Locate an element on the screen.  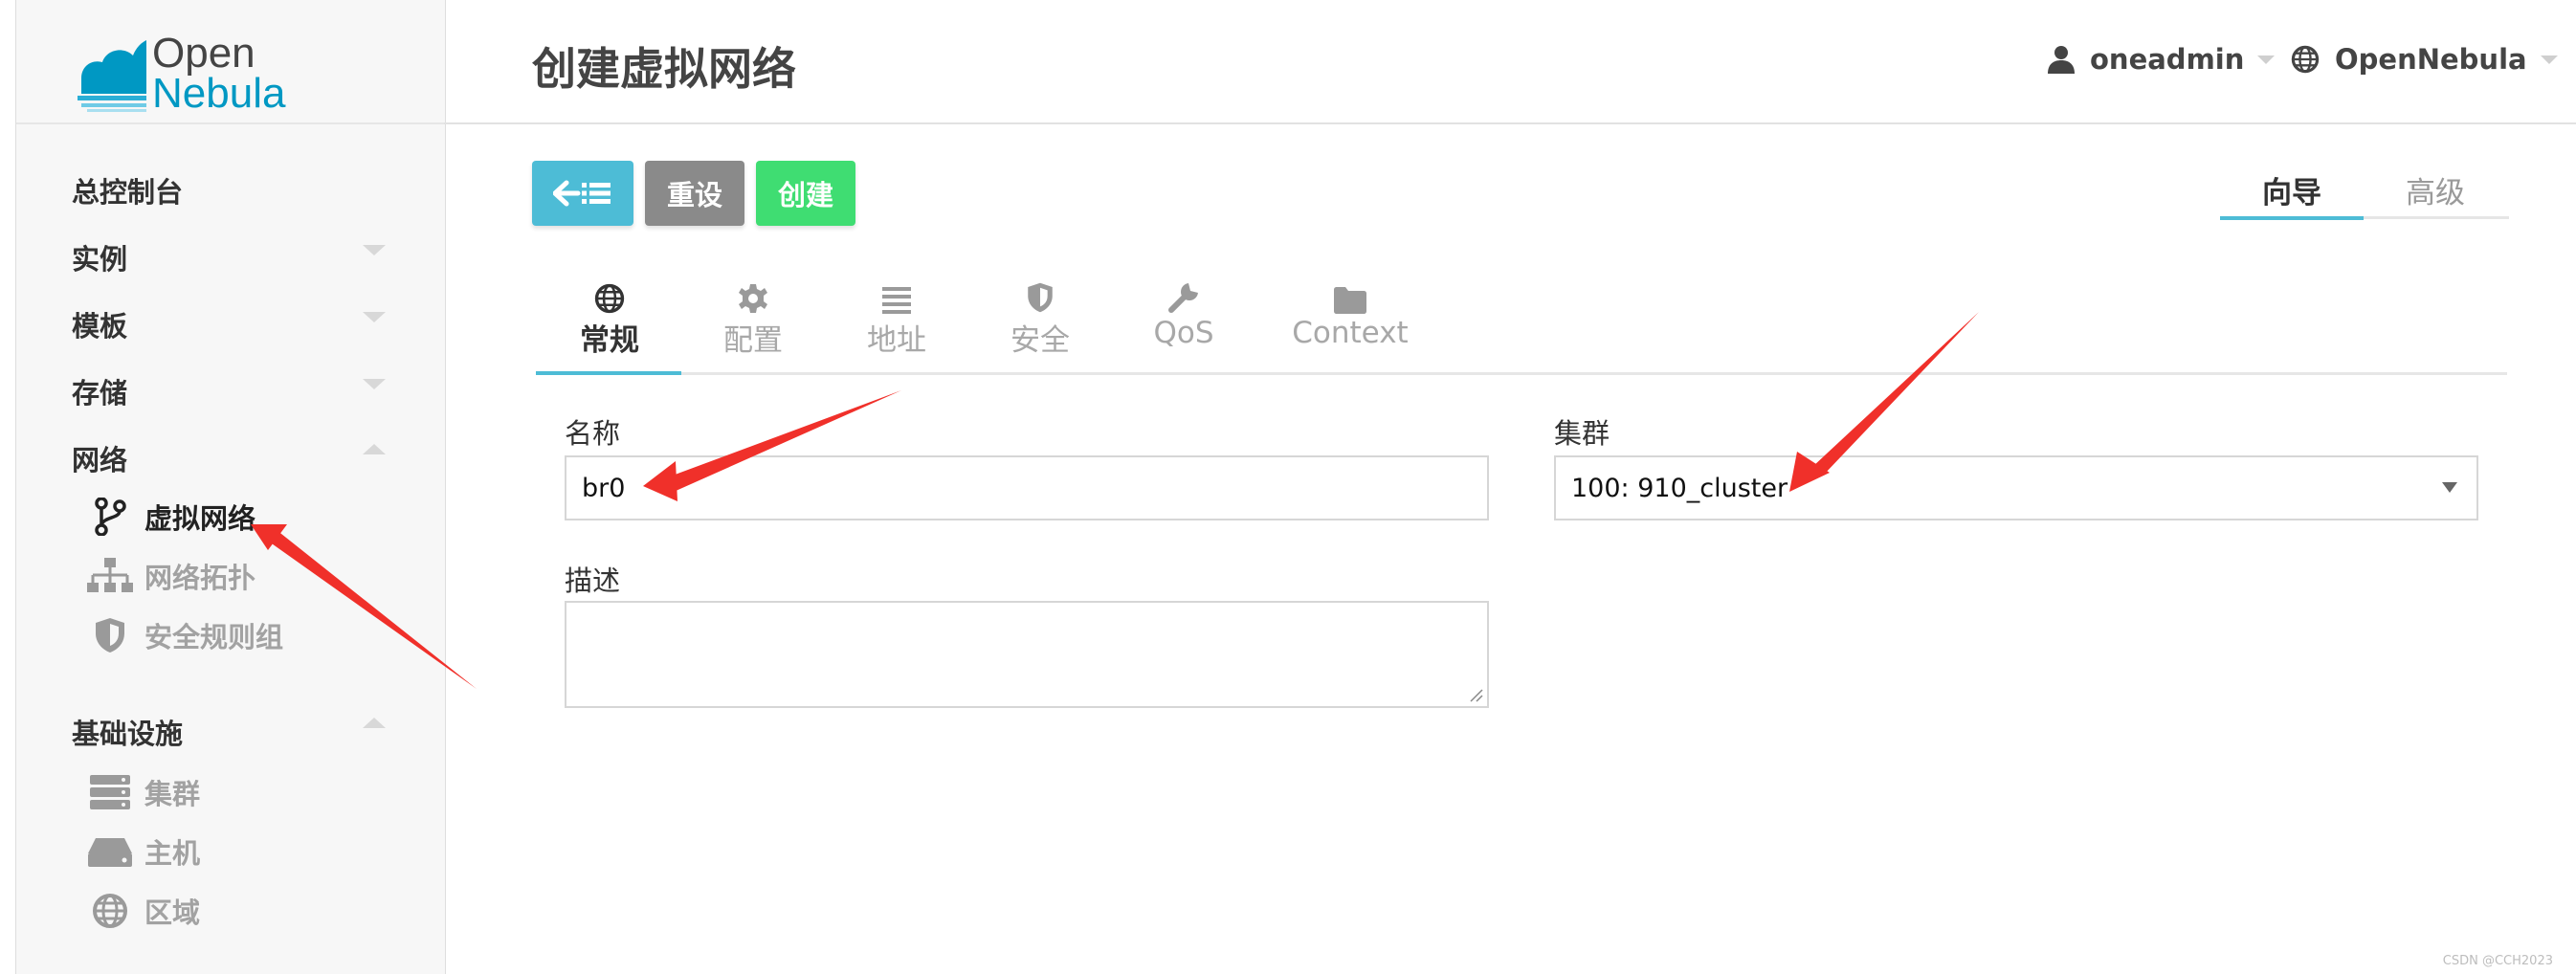
tabs-underline is located at coordinates (1521, 373).